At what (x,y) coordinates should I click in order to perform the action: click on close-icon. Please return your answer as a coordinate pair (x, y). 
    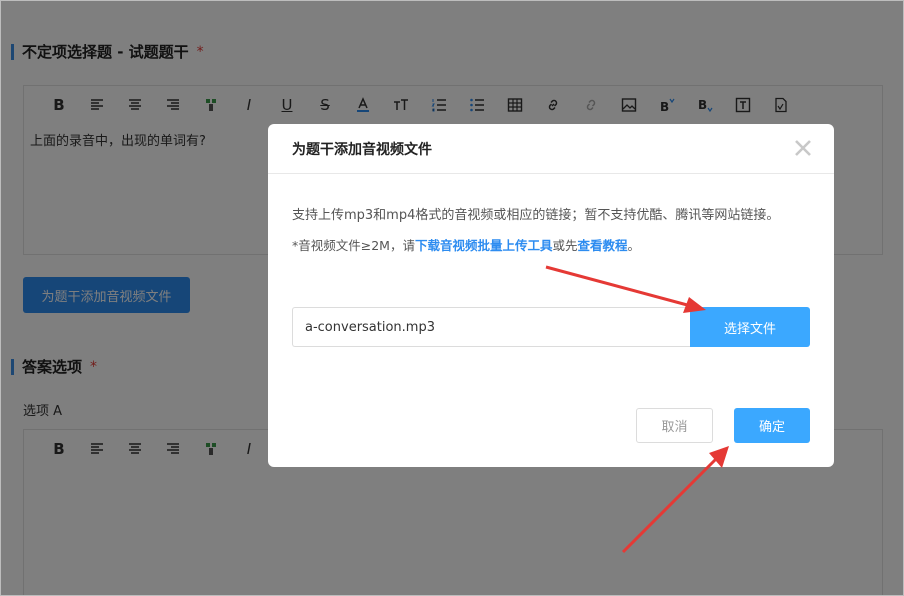
    Looking at the image, I should click on (803, 148).